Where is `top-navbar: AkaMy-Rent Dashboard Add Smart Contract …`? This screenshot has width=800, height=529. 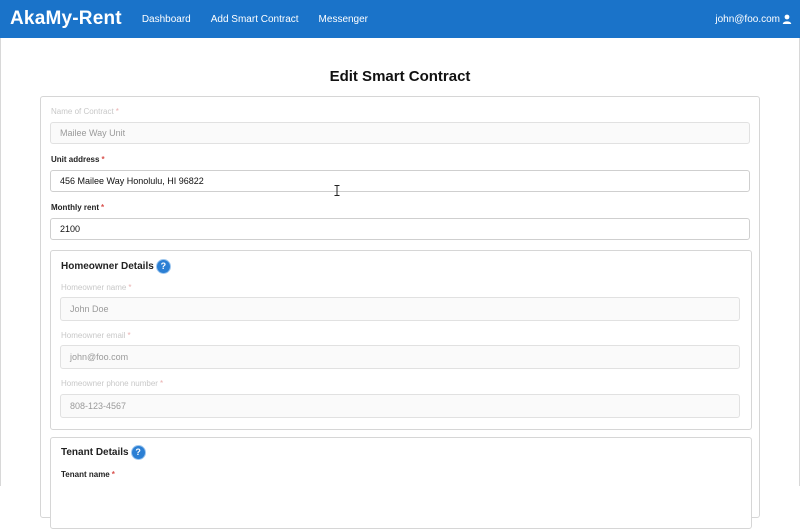 top-navbar: AkaMy-Rent Dashboard Add Smart Contract … is located at coordinates (400, 19).